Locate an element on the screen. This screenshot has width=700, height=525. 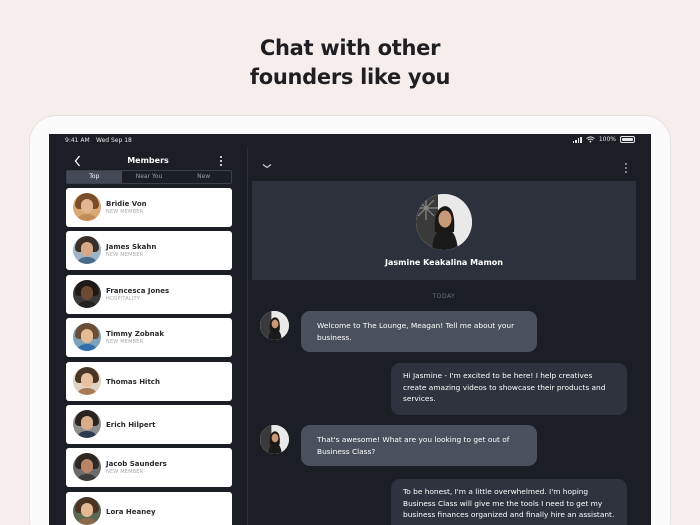
panel-divider is located at coordinates (247, 336).